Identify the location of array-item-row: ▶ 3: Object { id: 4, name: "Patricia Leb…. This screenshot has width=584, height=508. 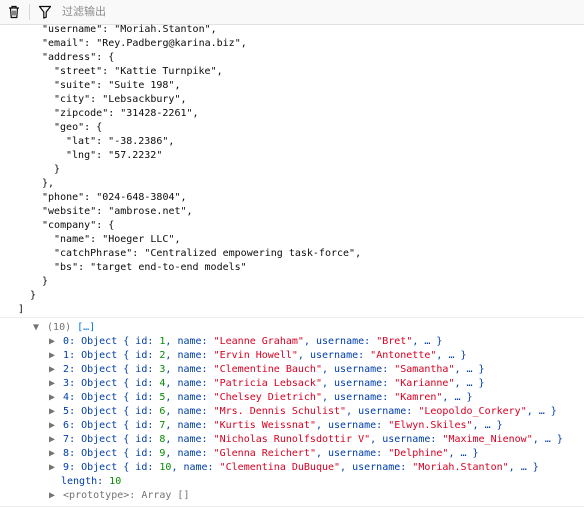
(315, 384).